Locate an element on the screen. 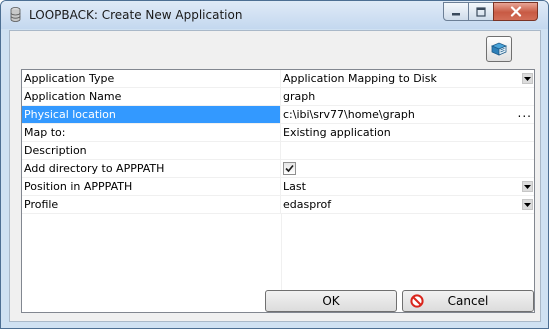  cancel-label: Cancel is located at coordinates (468, 301).